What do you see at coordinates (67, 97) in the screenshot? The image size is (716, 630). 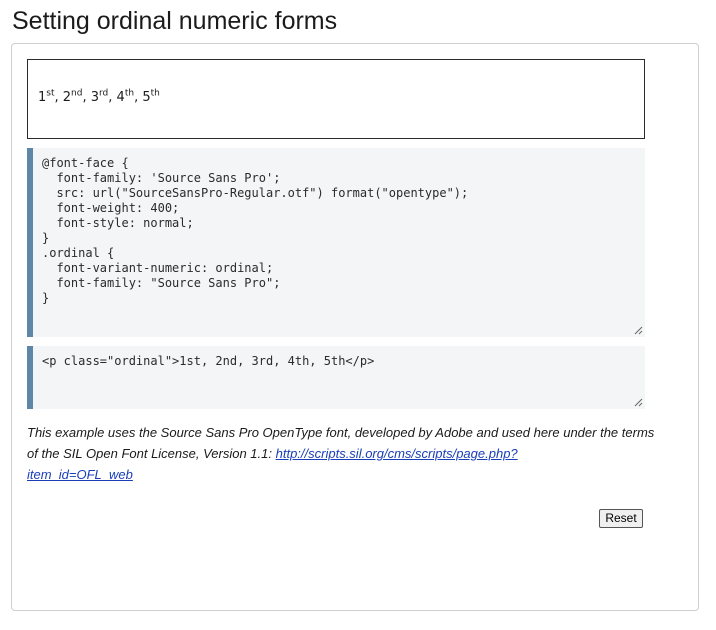 I see `ordinal-number: 2` at bounding box center [67, 97].